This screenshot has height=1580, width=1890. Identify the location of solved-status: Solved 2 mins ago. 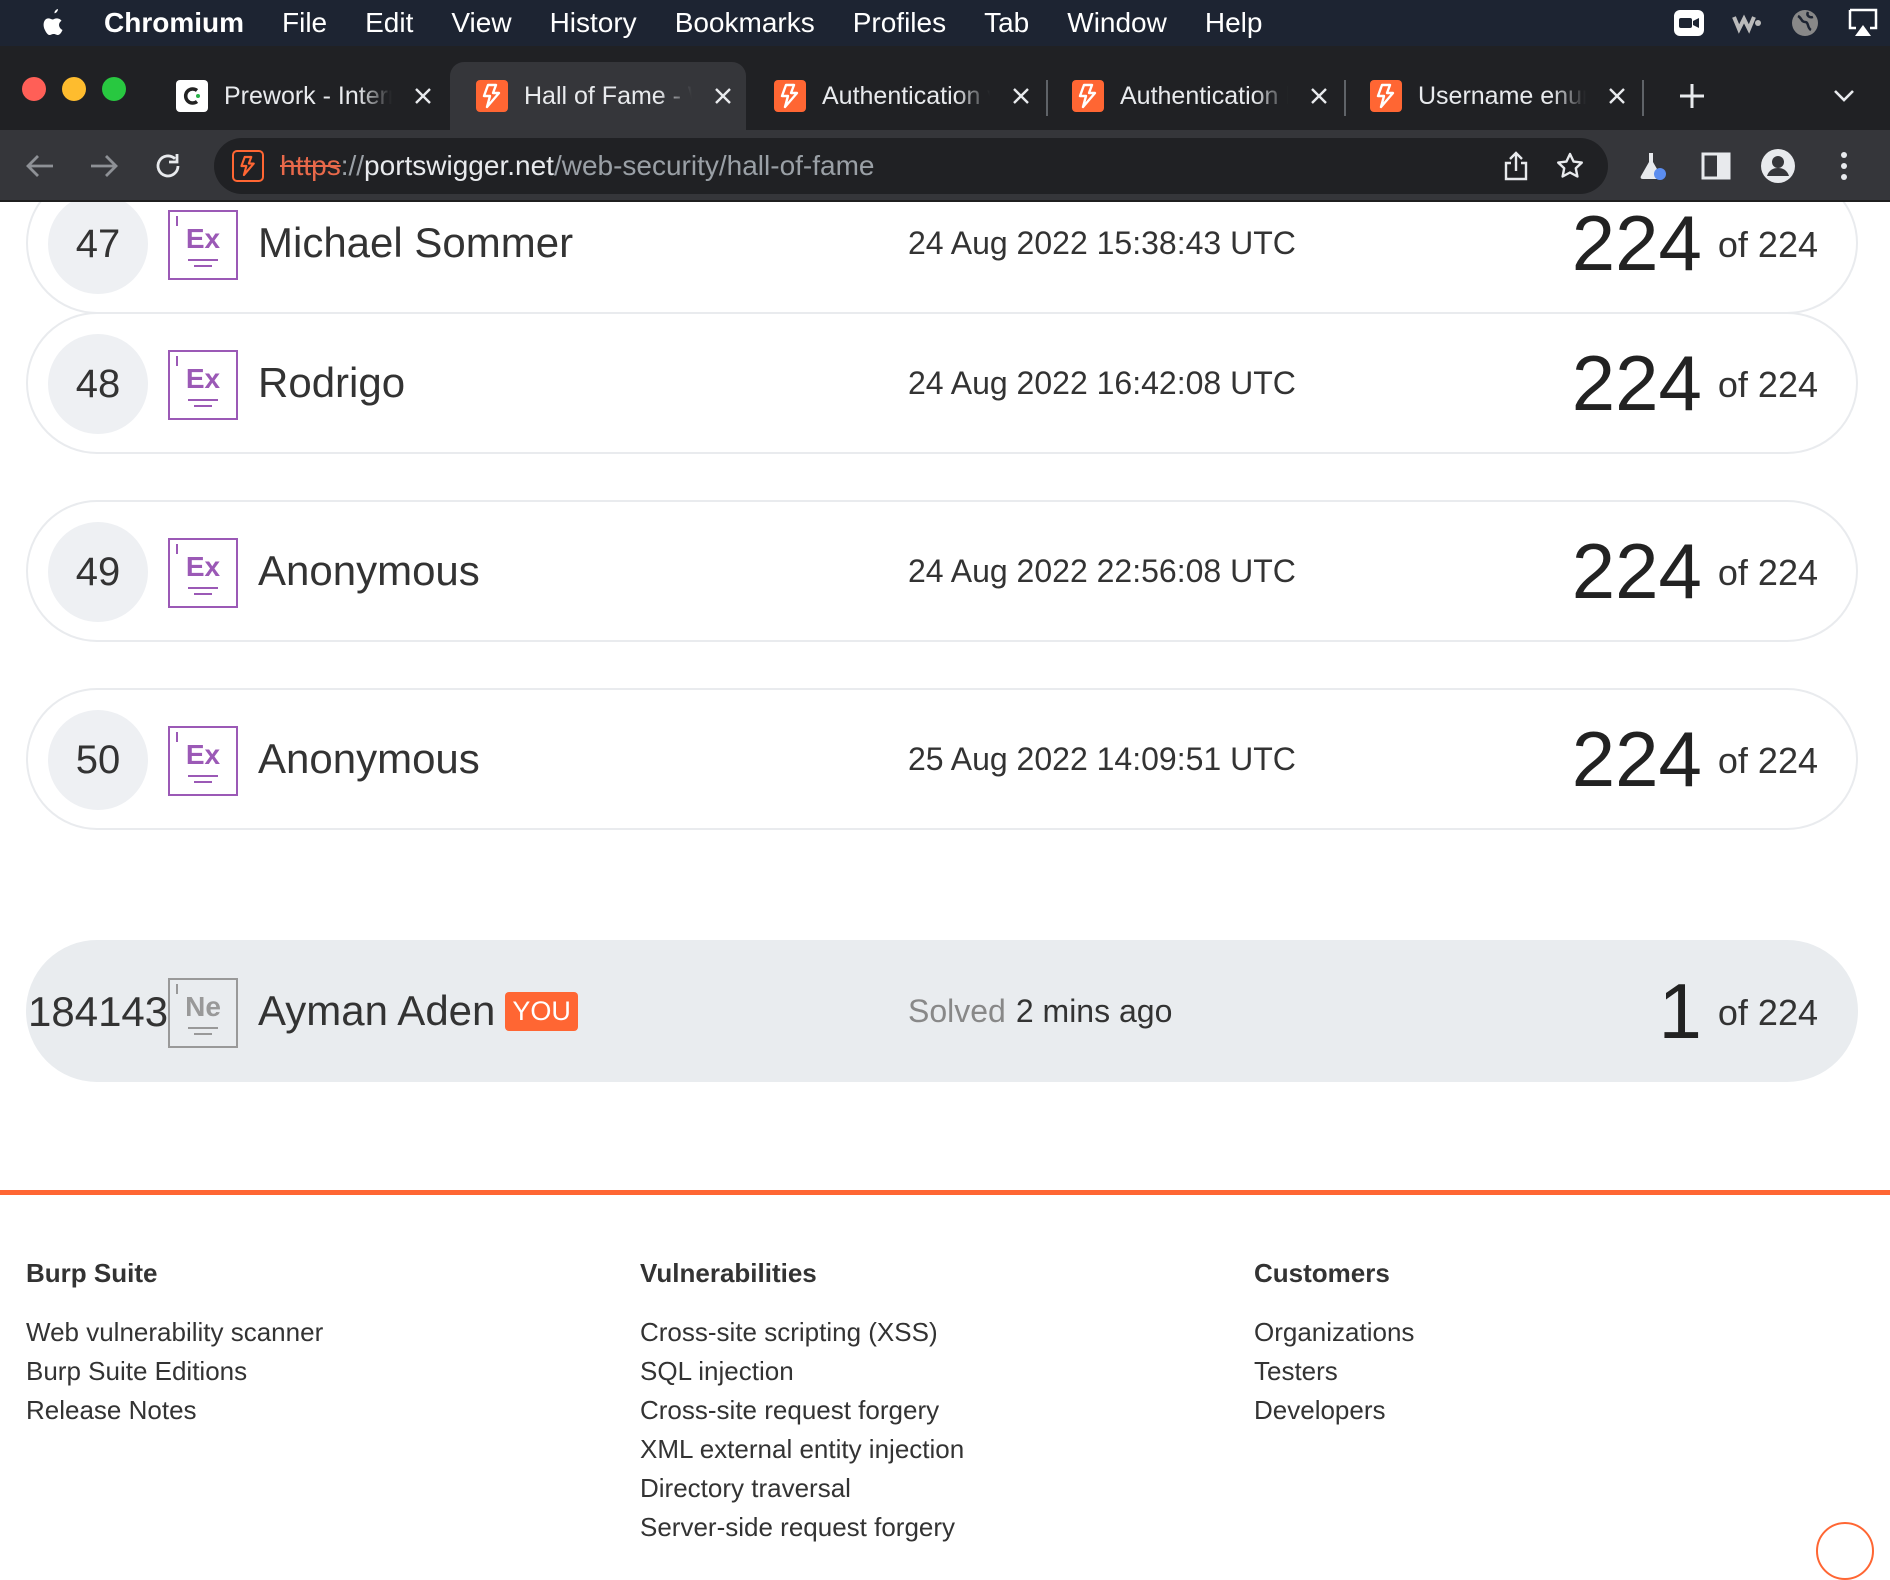
(1040, 1011).